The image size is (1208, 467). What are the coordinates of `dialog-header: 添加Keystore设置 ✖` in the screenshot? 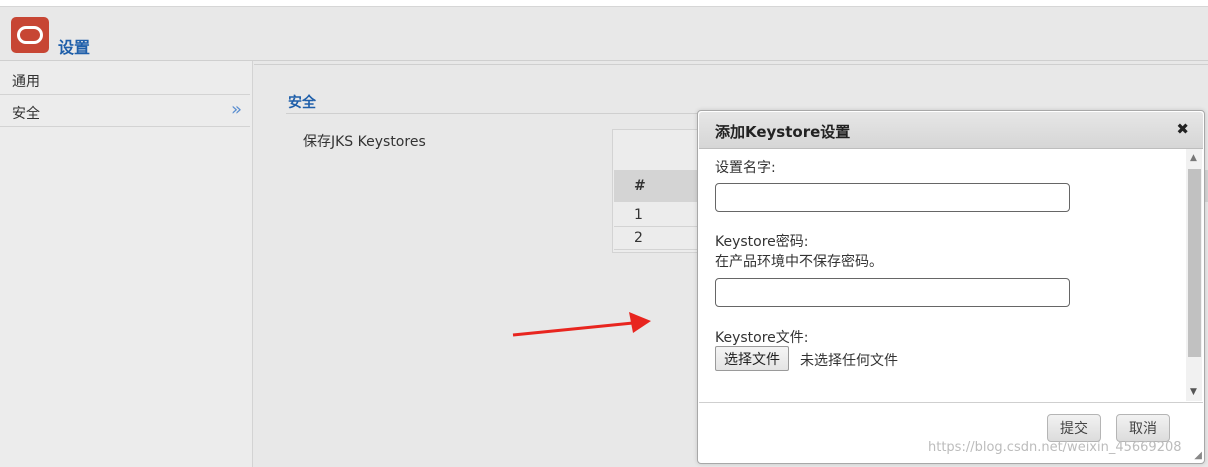 It's located at (951, 130).